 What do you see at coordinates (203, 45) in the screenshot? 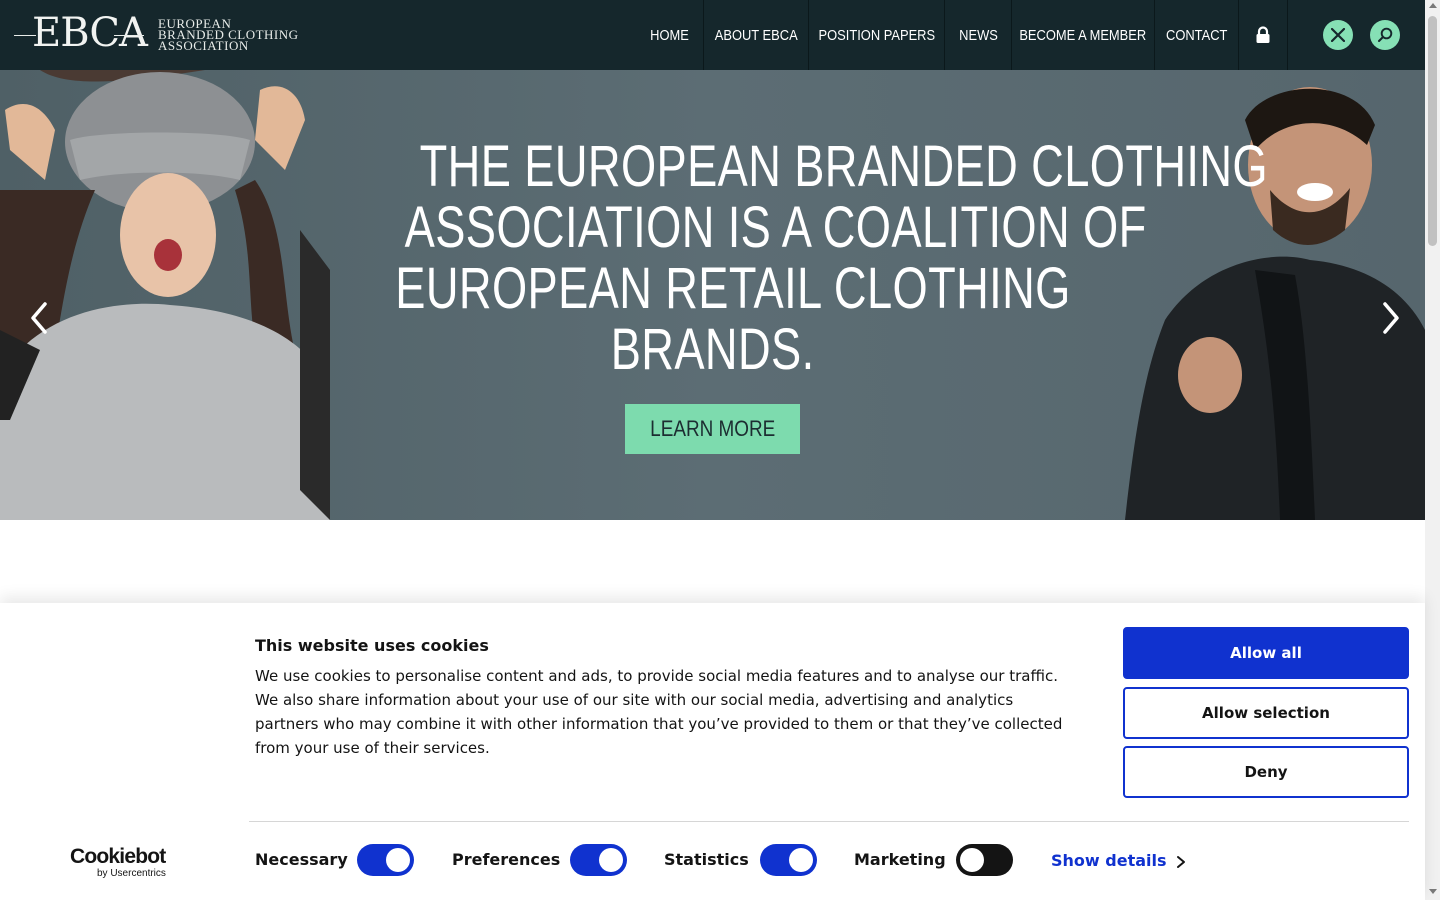
I see `logo-line-3: ASSOCIATION` at bounding box center [203, 45].